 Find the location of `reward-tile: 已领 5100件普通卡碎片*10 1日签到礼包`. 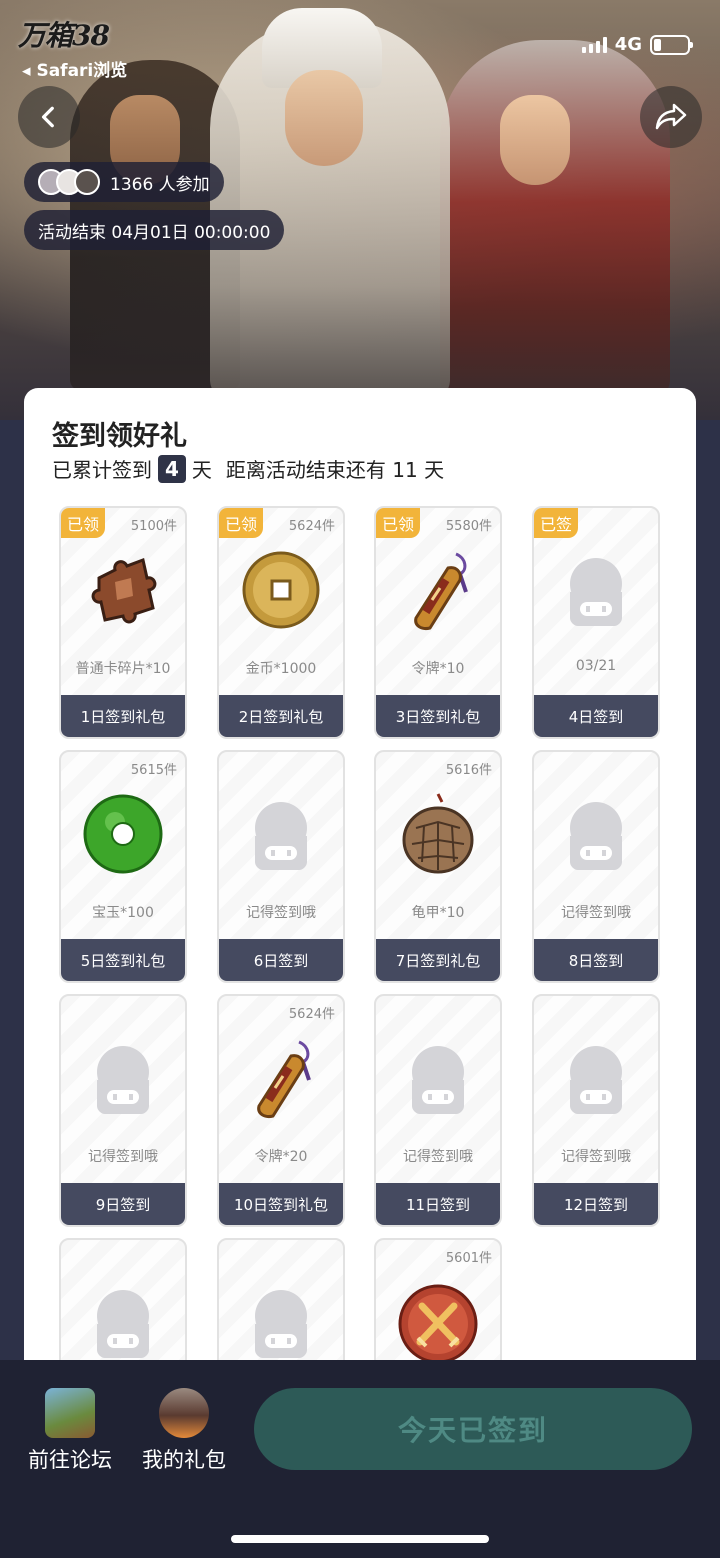

reward-tile: 已领 5100件普通卡碎片*10 1日签到礼包 is located at coordinates (123, 622).